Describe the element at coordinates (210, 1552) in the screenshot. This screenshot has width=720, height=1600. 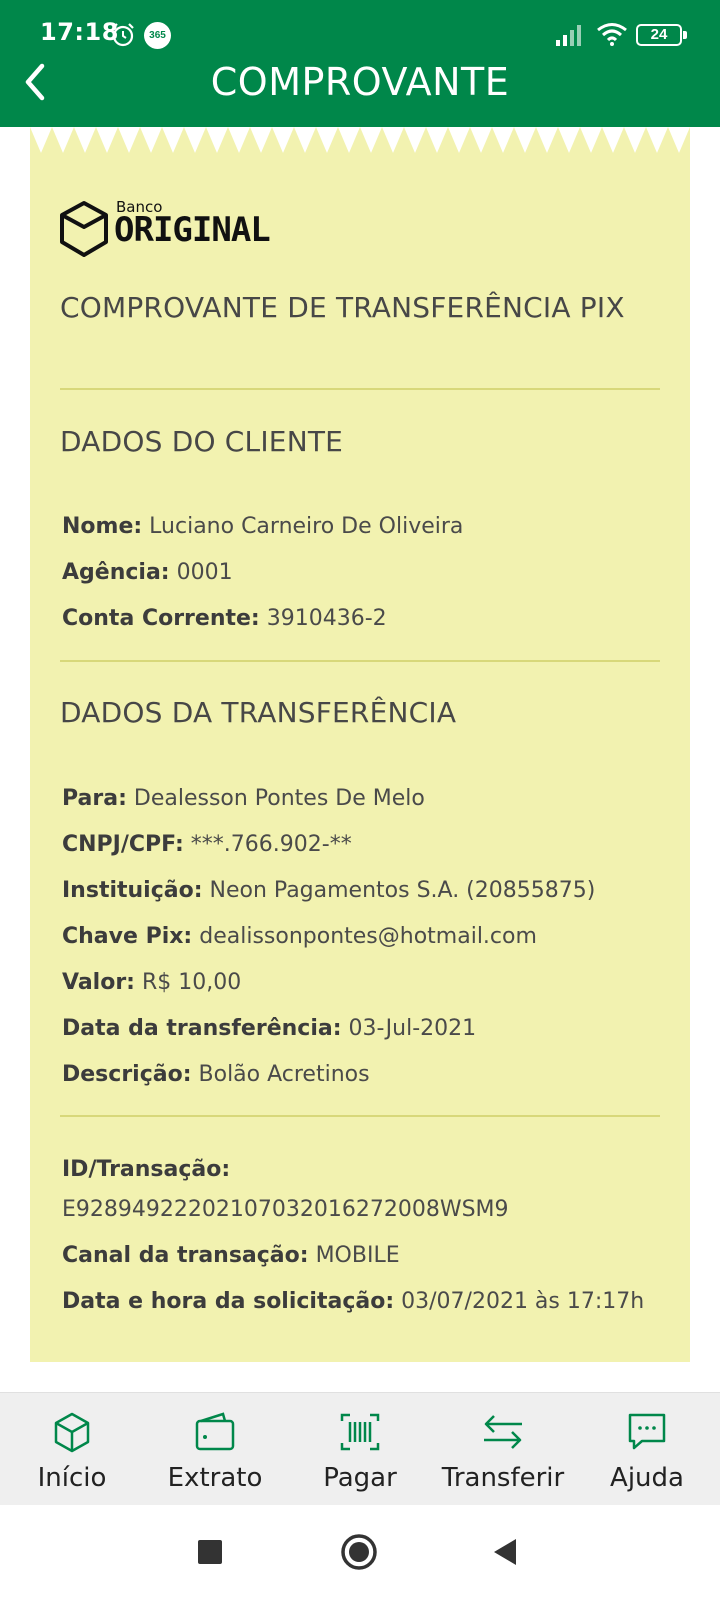
I see `recent-apps-icon` at that location.